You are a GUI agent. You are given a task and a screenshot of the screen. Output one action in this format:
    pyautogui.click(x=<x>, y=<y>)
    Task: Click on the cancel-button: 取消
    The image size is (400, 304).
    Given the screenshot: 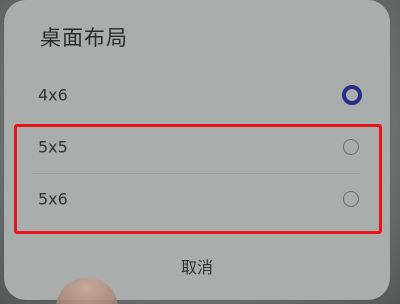 What is the action you would take?
    pyautogui.click(x=197, y=268)
    